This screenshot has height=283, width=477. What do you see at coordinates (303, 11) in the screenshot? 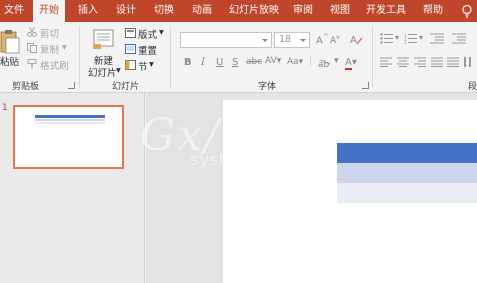
I see `tab-review: 审阅` at bounding box center [303, 11].